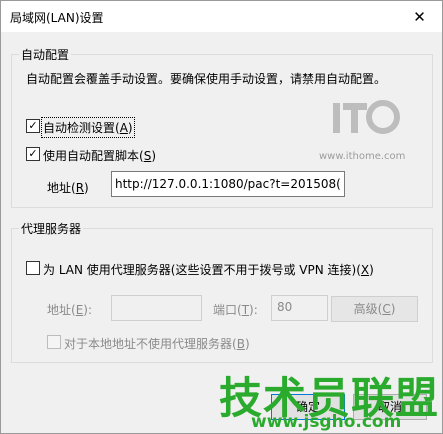 Image resolution: width=443 pixels, height=434 pixels. Describe the element at coordinates (221, 16) in the screenshot. I see `title-bar: 局域网(LAN)设置 ✕` at that location.